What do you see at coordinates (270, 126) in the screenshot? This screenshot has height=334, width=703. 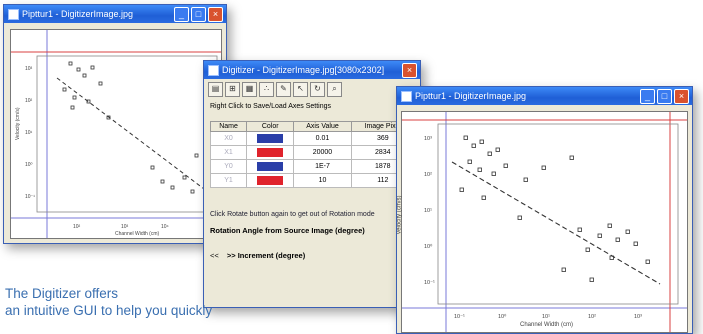 I see `column-header: Color` at bounding box center [270, 126].